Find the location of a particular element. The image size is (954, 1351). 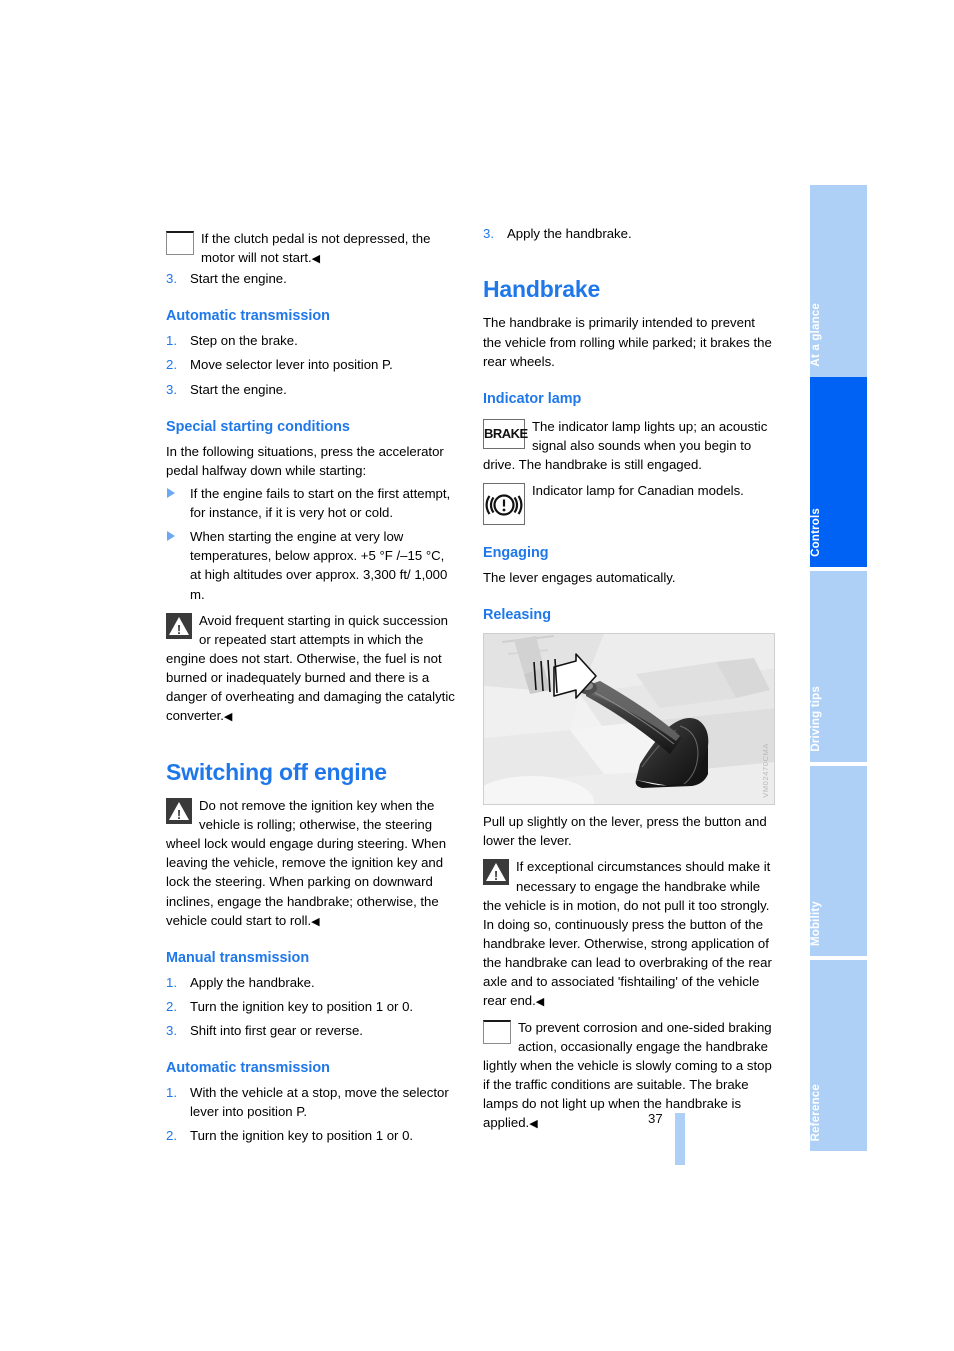

heading-indicator-lamp: Indicator lamp is located at coordinates (532, 398).